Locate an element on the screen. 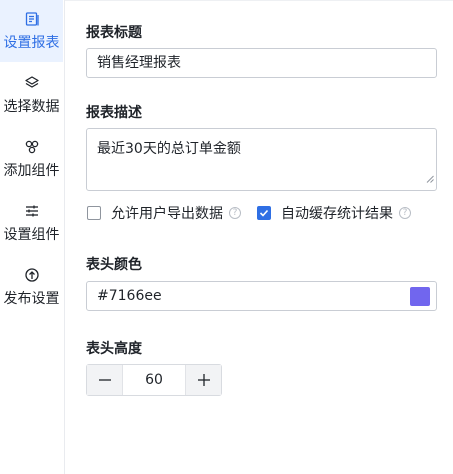 The height and width of the screenshot is (474, 453). allow-export-option: 允许用户导出数据 ? is located at coordinates (164, 213).